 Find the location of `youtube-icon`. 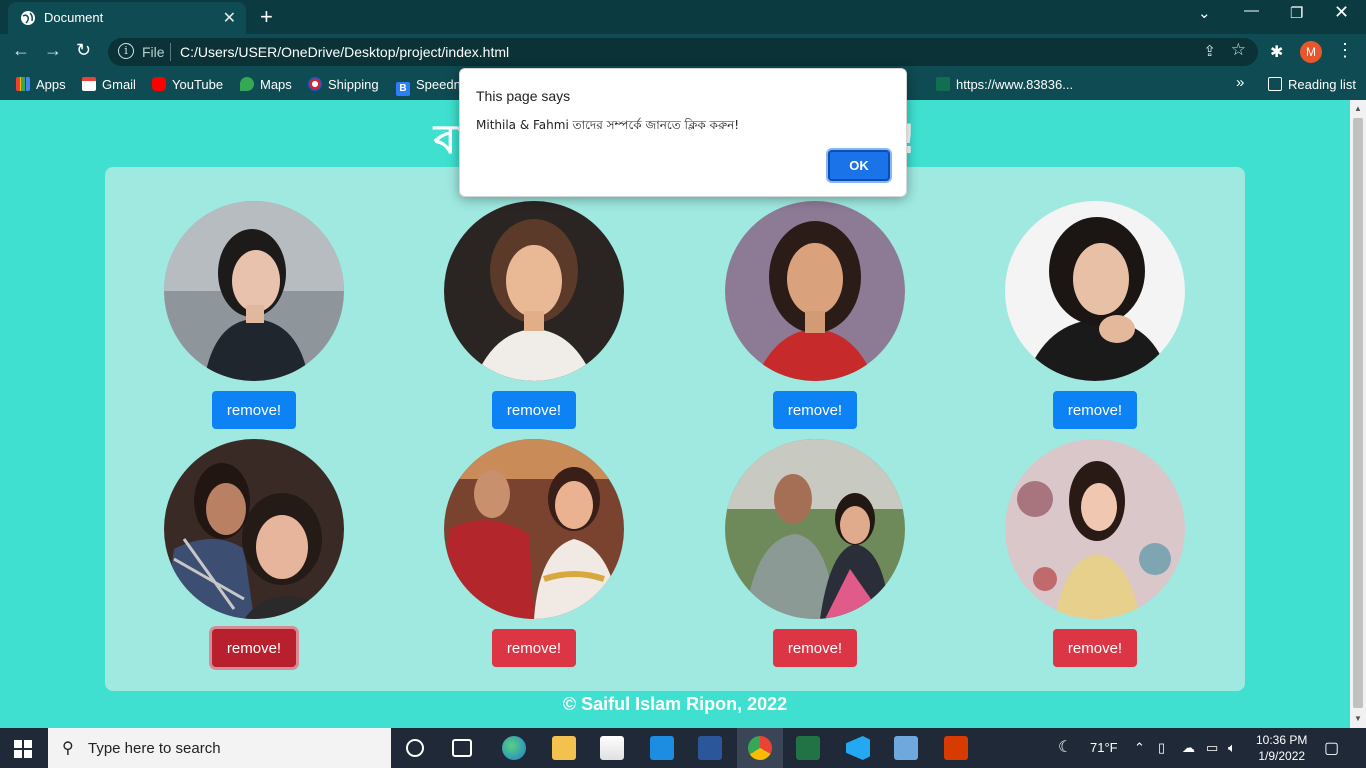

youtube-icon is located at coordinates (159, 84).